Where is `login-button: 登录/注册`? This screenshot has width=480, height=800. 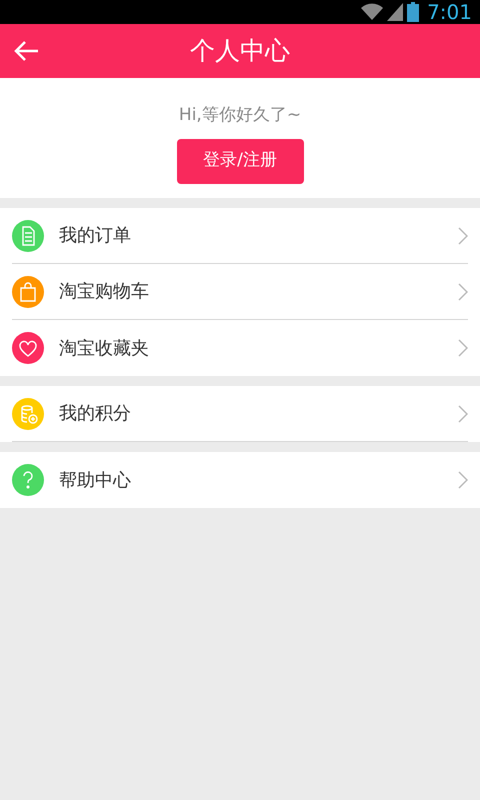 login-button: 登录/注册 is located at coordinates (240, 161).